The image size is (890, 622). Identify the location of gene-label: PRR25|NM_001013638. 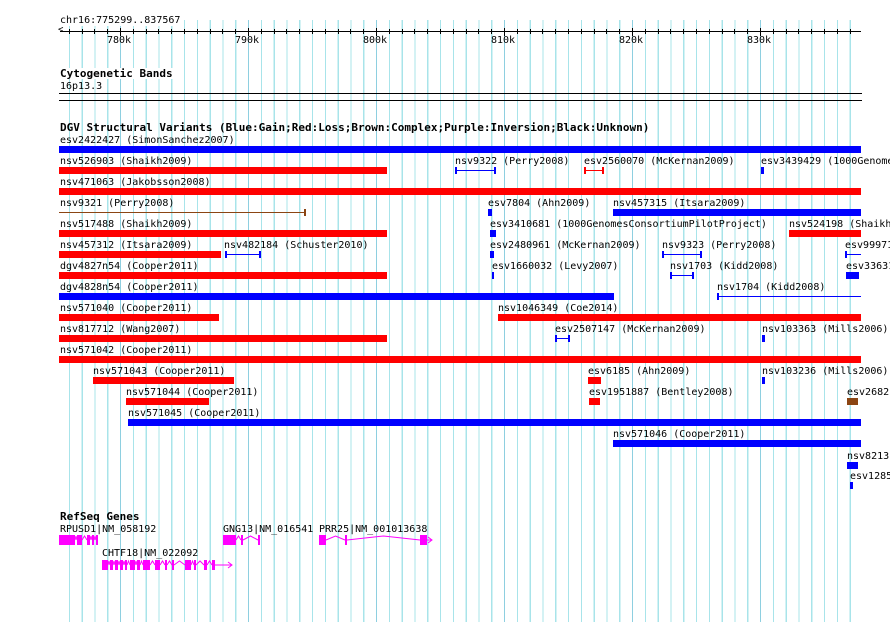
(373, 529).